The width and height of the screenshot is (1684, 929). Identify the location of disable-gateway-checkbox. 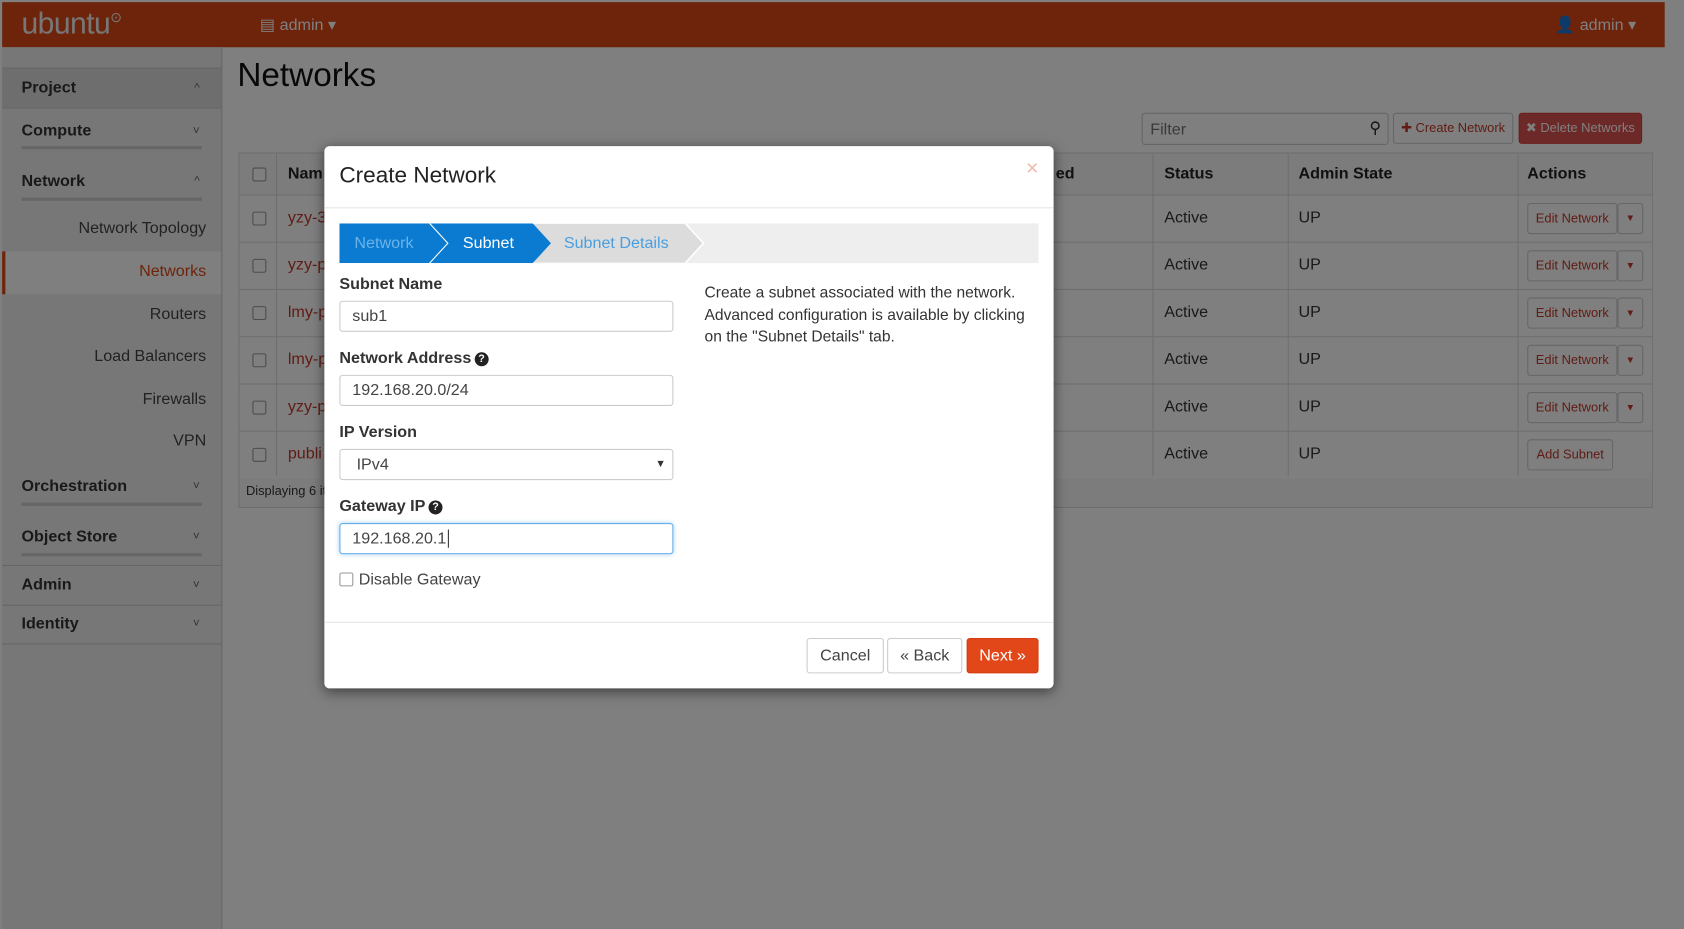
(346, 579).